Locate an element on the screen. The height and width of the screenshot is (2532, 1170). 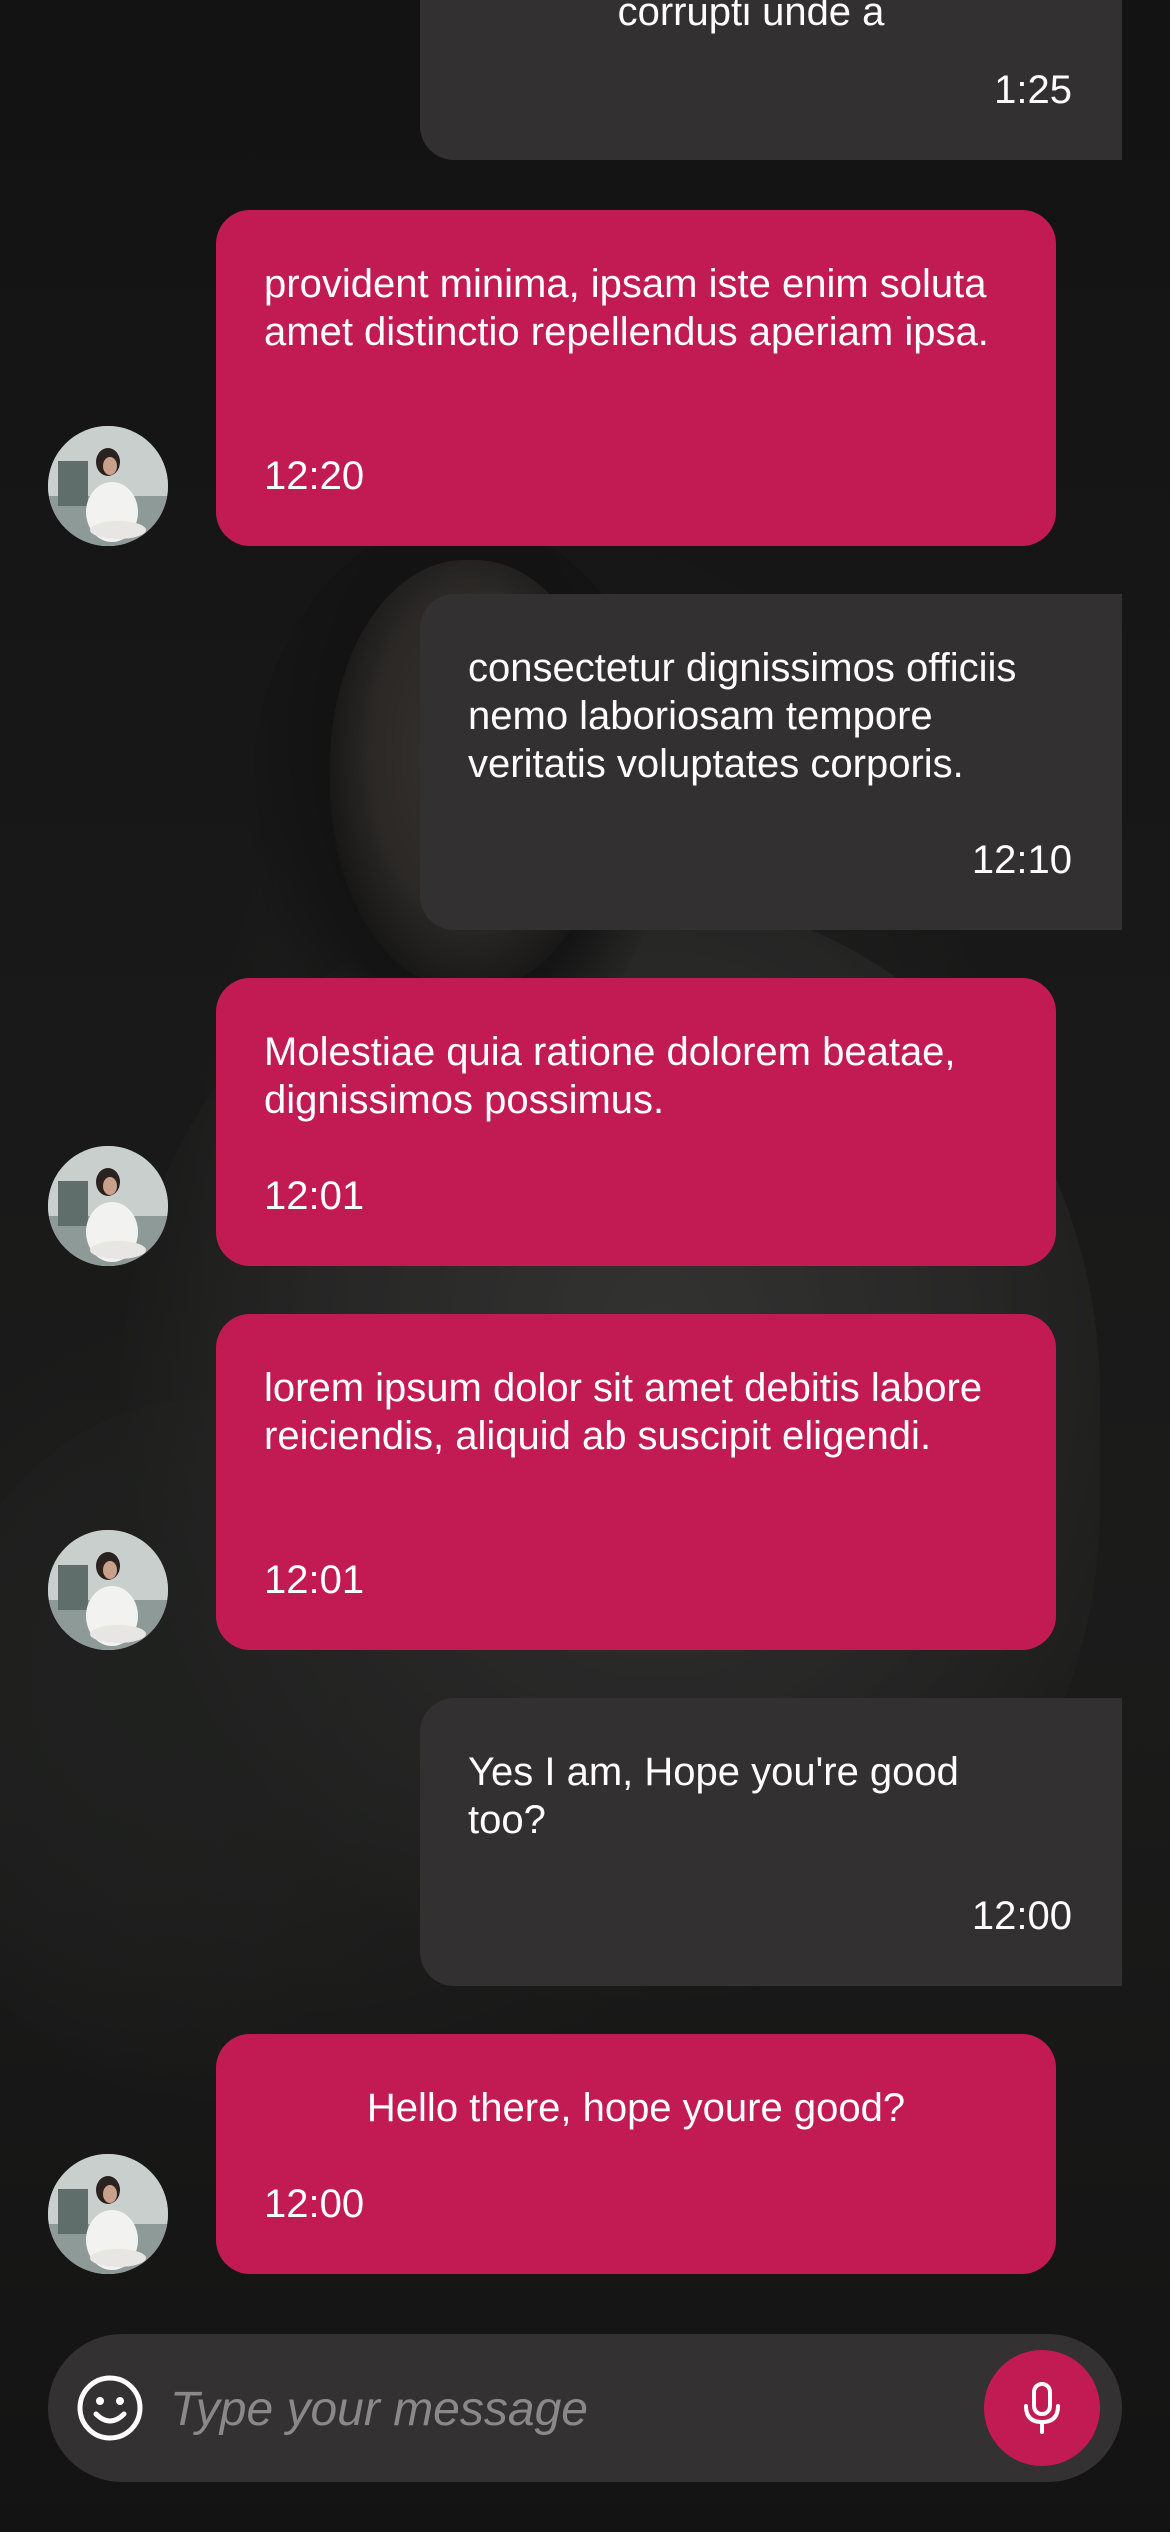
message-text: Hello there, hope youre good? is located at coordinates (636, 2108).